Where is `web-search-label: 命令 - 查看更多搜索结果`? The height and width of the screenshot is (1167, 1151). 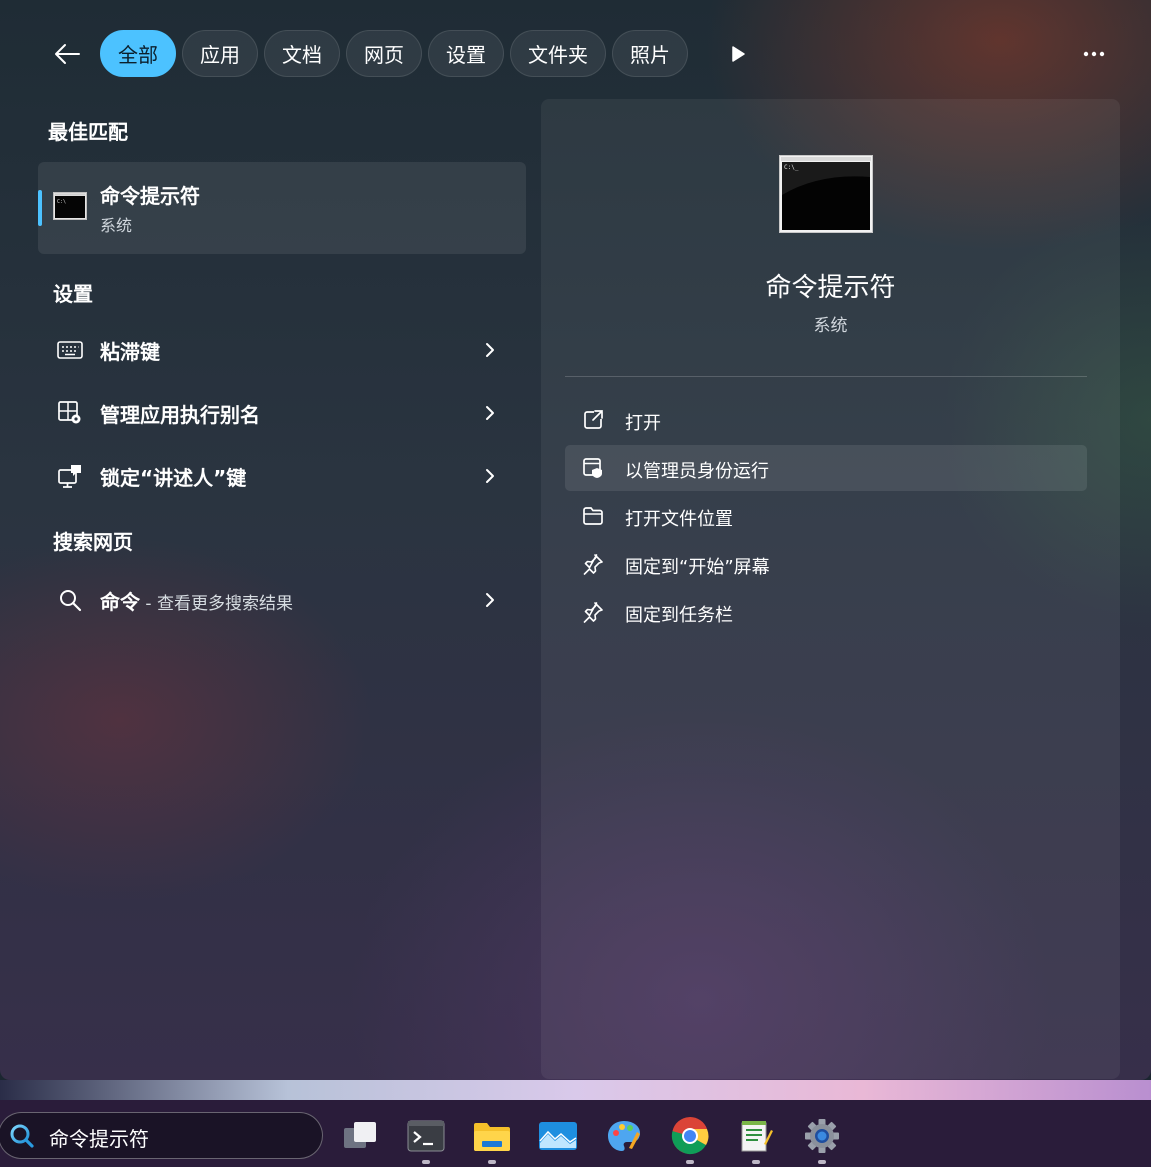 web-search-label: 命令 - 查看更多搜索结果 is located at coordinates (196, 600).